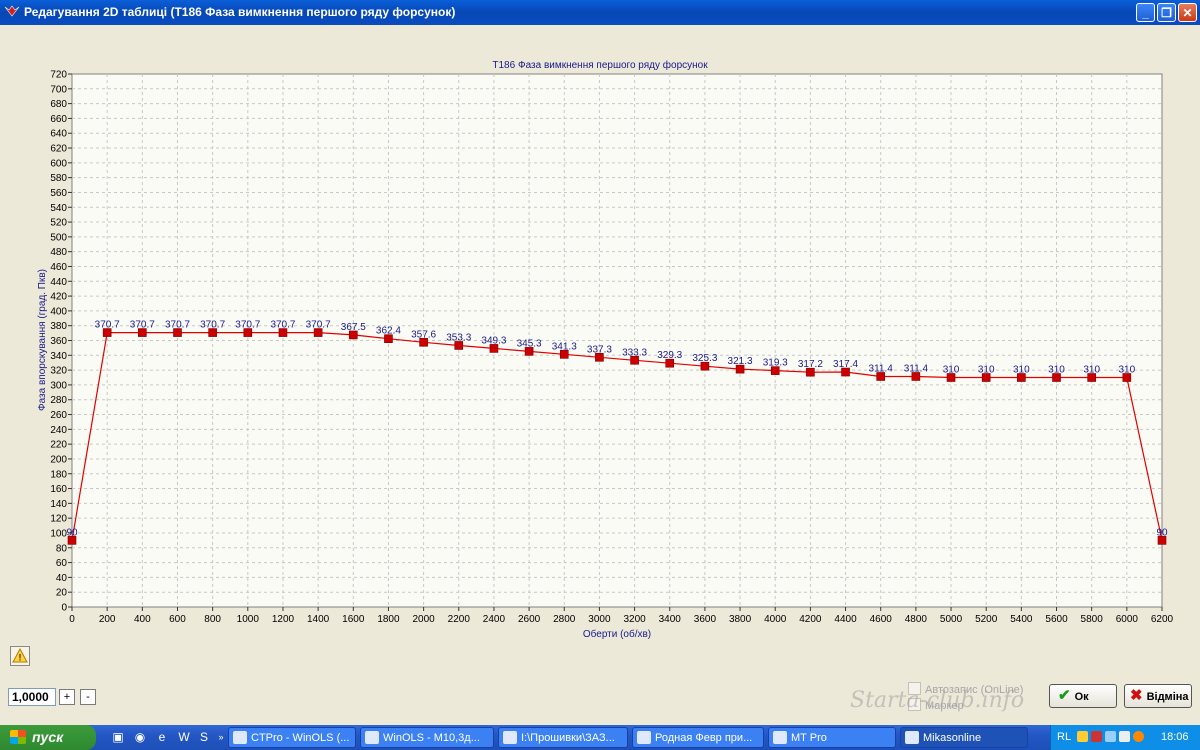 This screenshot has width=1200, height=750. I want to click on ie-icon: e, so click(162, 737).